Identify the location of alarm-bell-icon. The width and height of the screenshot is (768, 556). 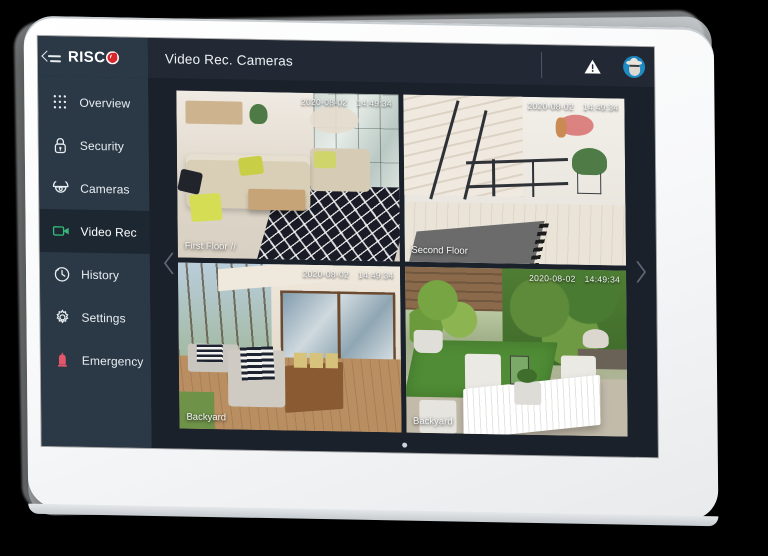
(62, 359).